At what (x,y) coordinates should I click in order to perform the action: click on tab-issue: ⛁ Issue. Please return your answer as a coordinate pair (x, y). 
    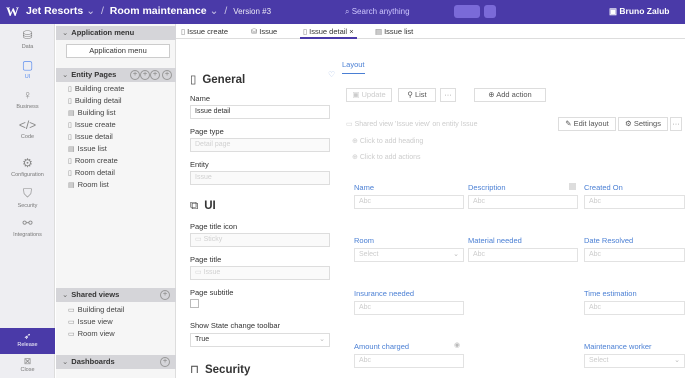
    Looking at the image, I should click on (264, 31).